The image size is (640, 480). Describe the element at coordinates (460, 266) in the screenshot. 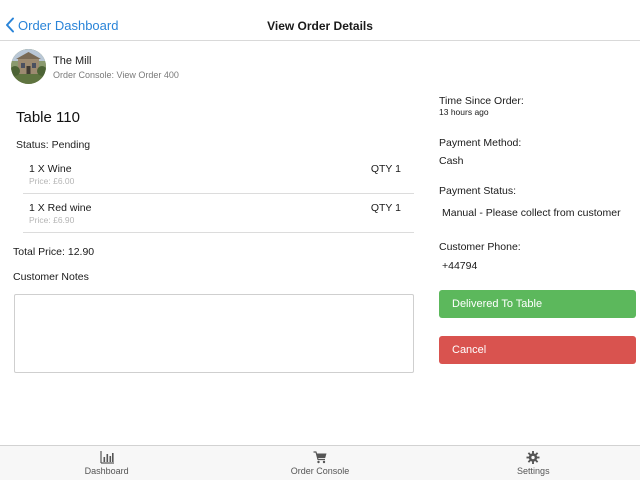

I see `customer-phone-value: +44794` at that location.